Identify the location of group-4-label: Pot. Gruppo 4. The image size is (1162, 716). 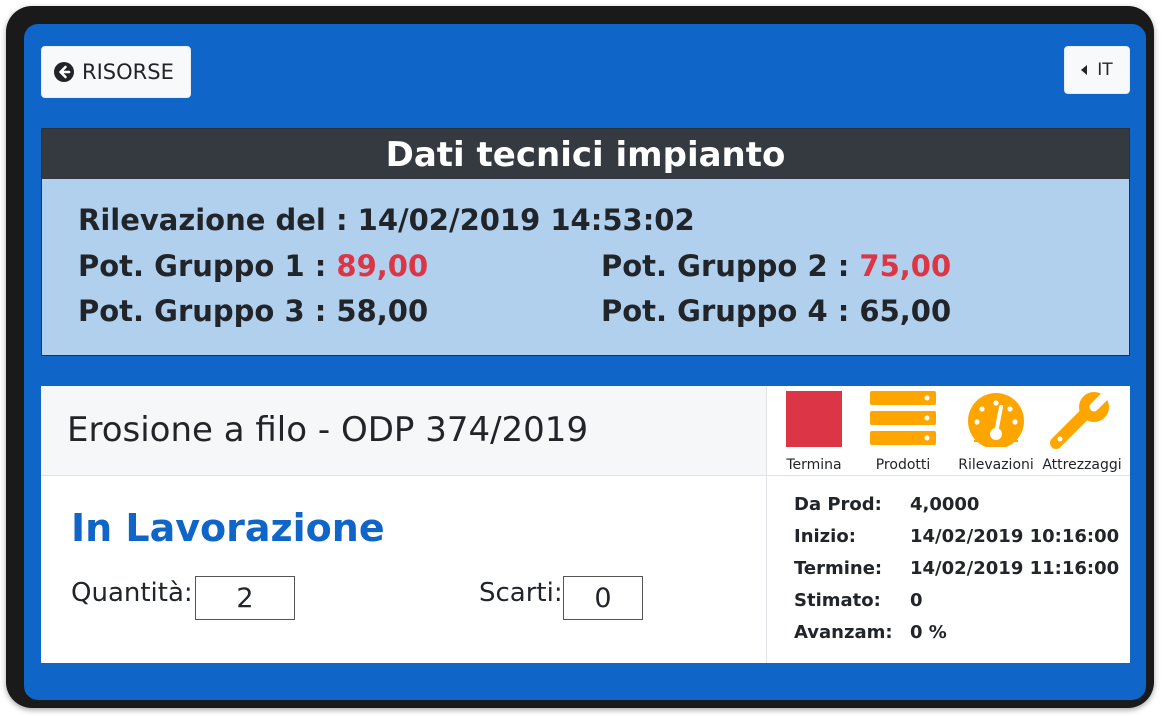
(714, 311).